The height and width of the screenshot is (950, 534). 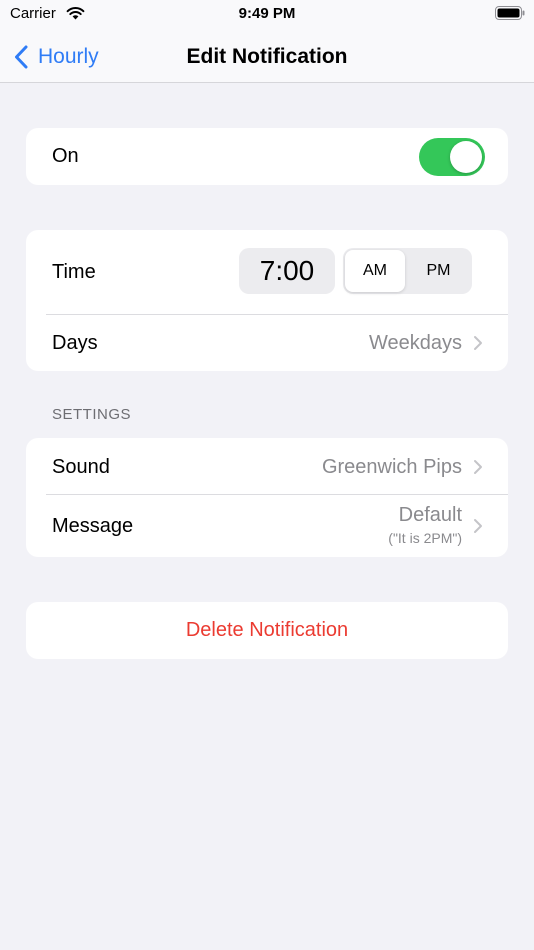 What do you see at coordinates (267, 466) in the screenshot?
I see `sound-row: Sound Greenwich Pips` at bounding box center [267, 466].